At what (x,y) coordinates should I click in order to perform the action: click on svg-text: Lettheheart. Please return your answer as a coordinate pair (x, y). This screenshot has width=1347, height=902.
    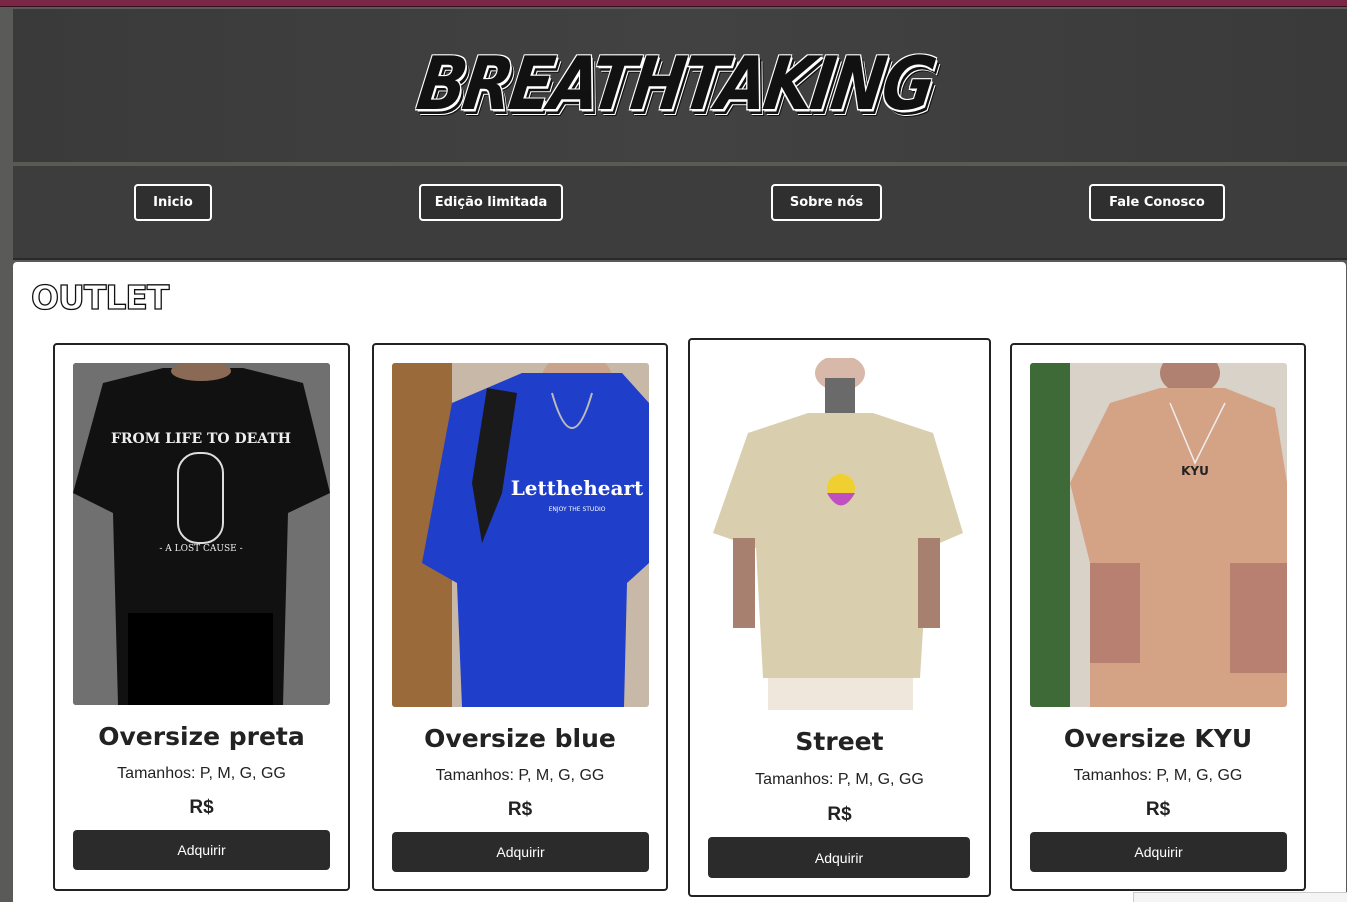
    Looking at the image, I should click on (577, 488).